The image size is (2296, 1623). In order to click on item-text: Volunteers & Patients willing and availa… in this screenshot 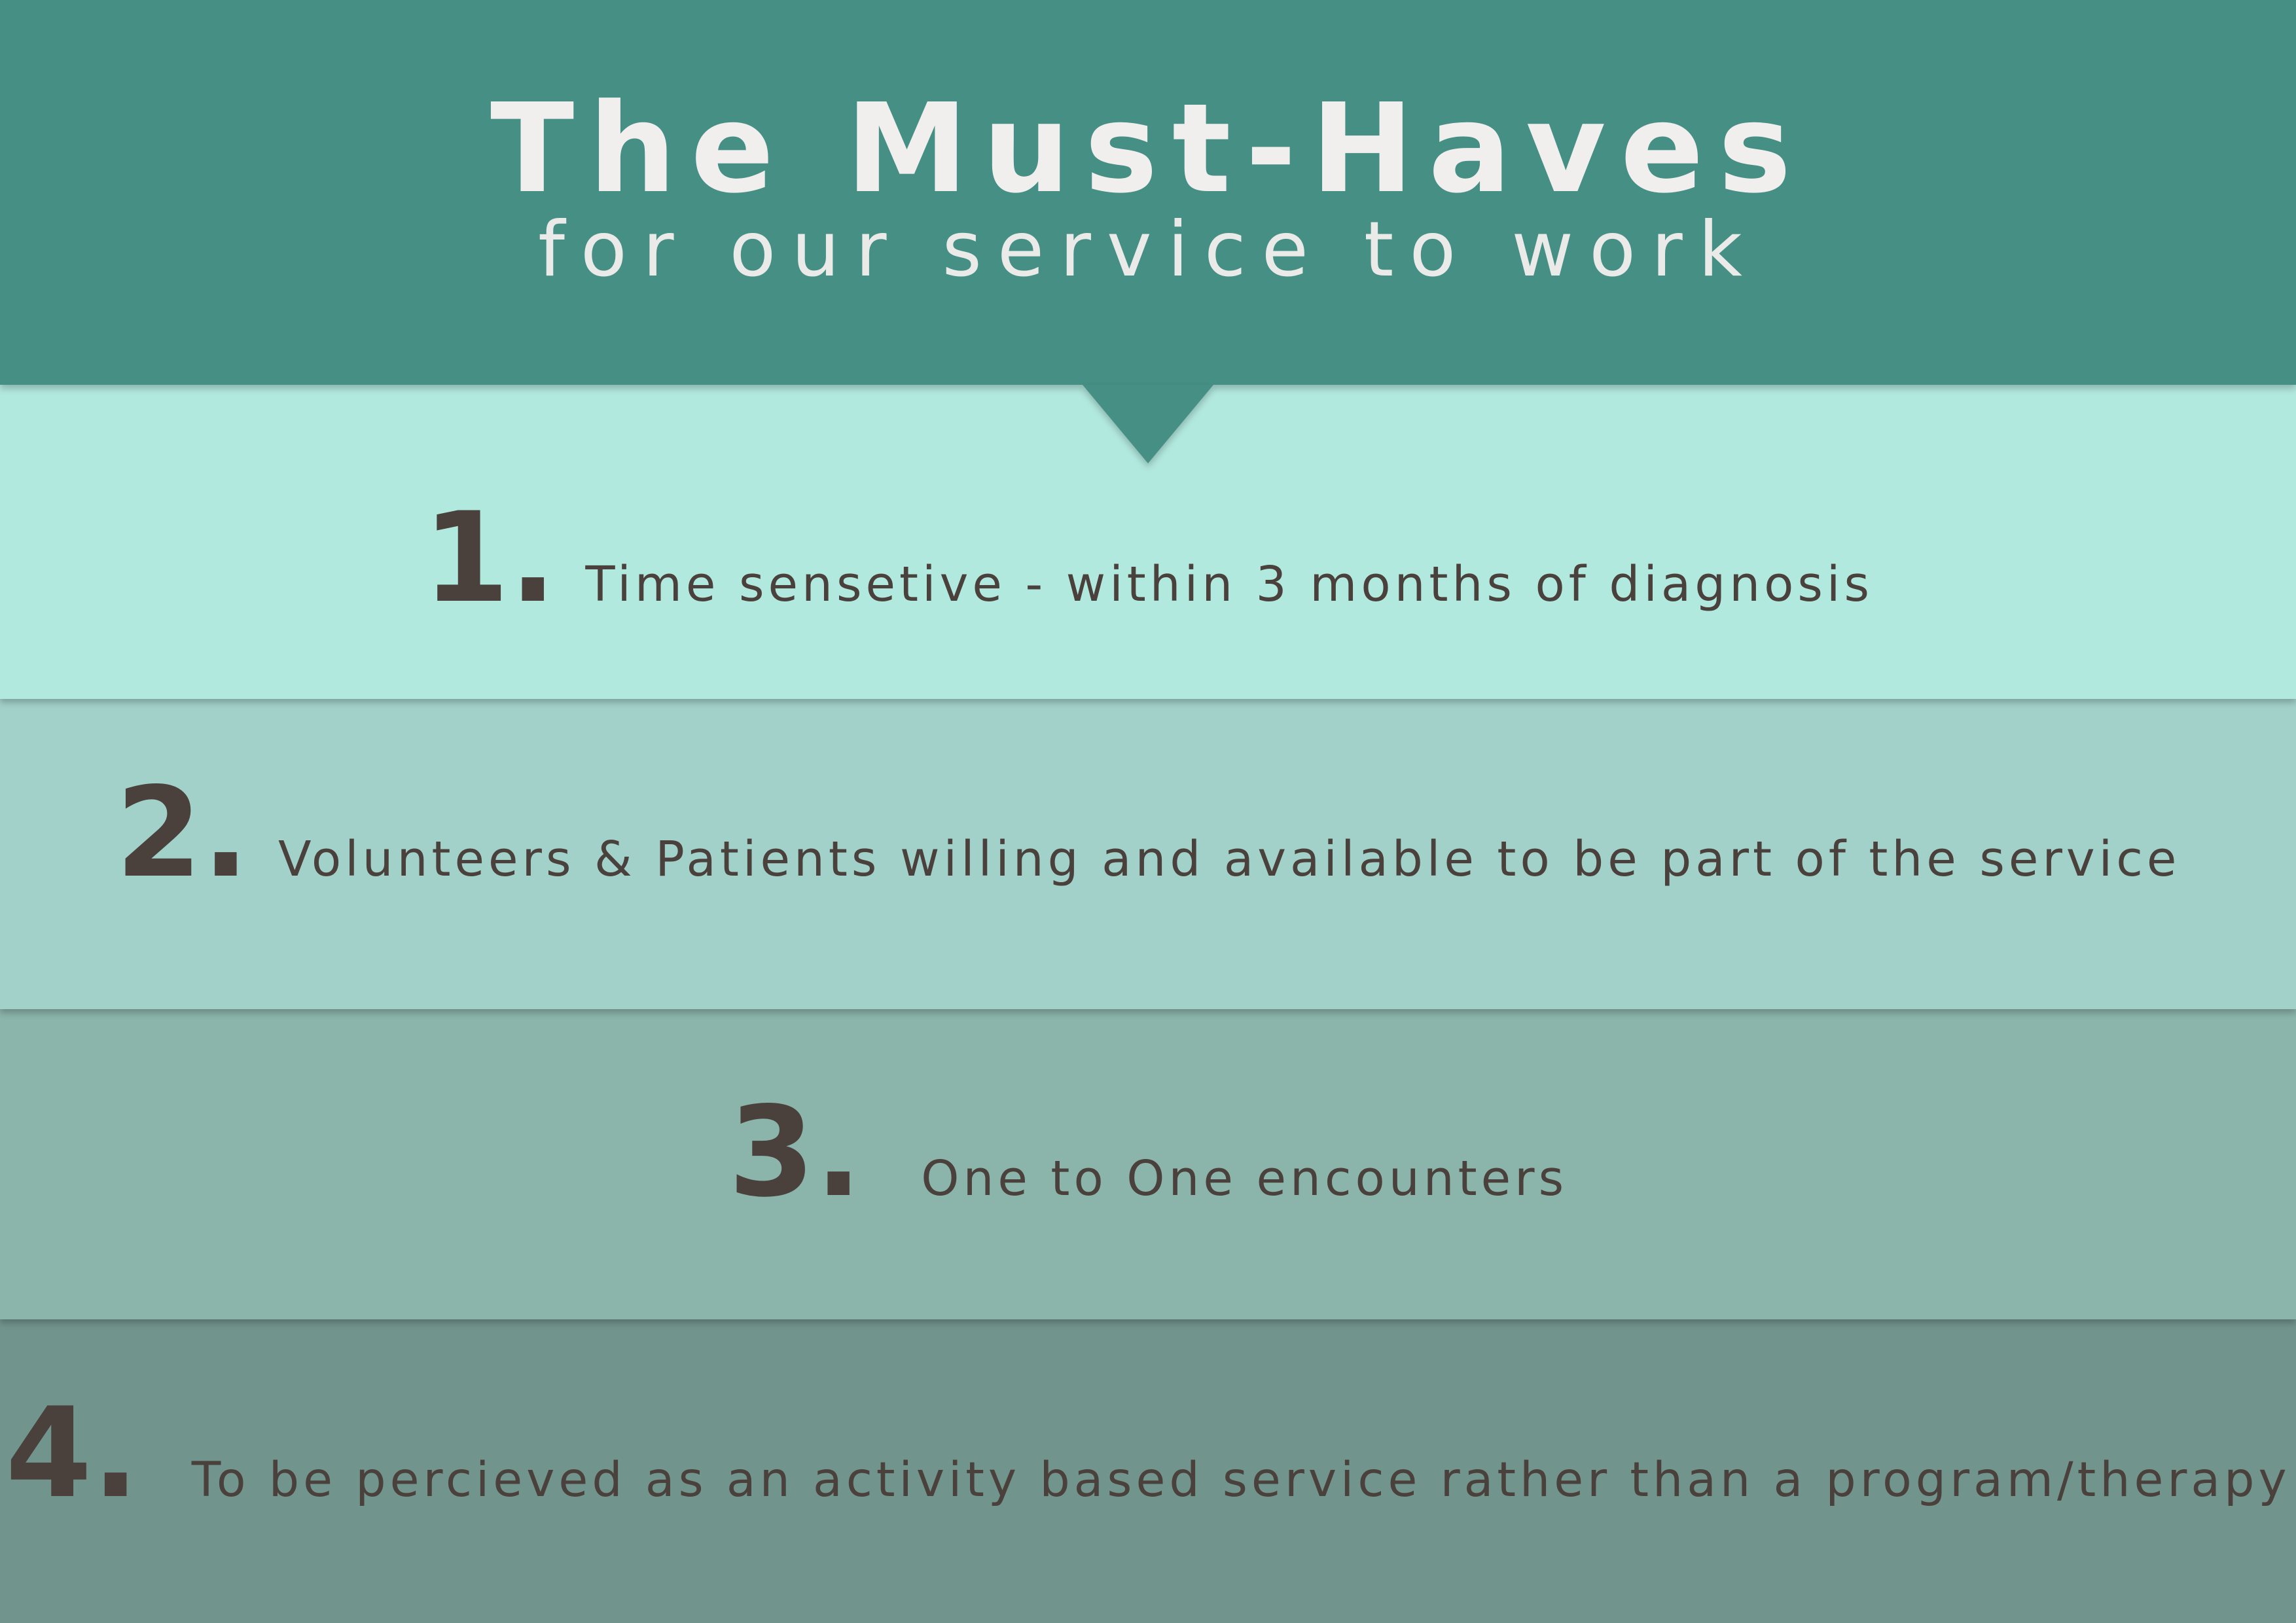, I will do `click(1229, 859)`.